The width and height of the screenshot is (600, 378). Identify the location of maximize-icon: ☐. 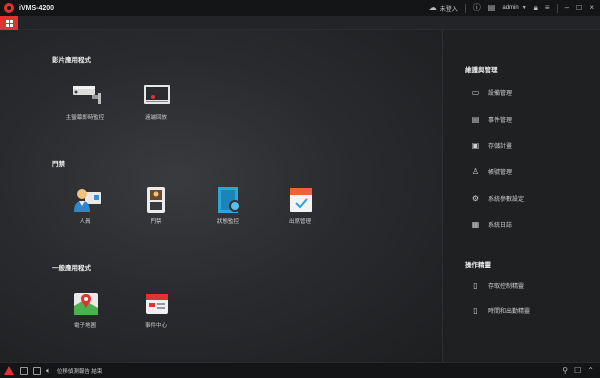
(579, 8).